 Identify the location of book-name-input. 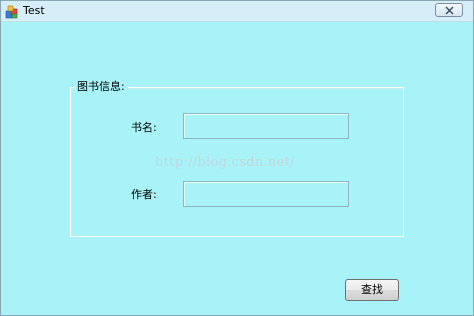
(266, 126).